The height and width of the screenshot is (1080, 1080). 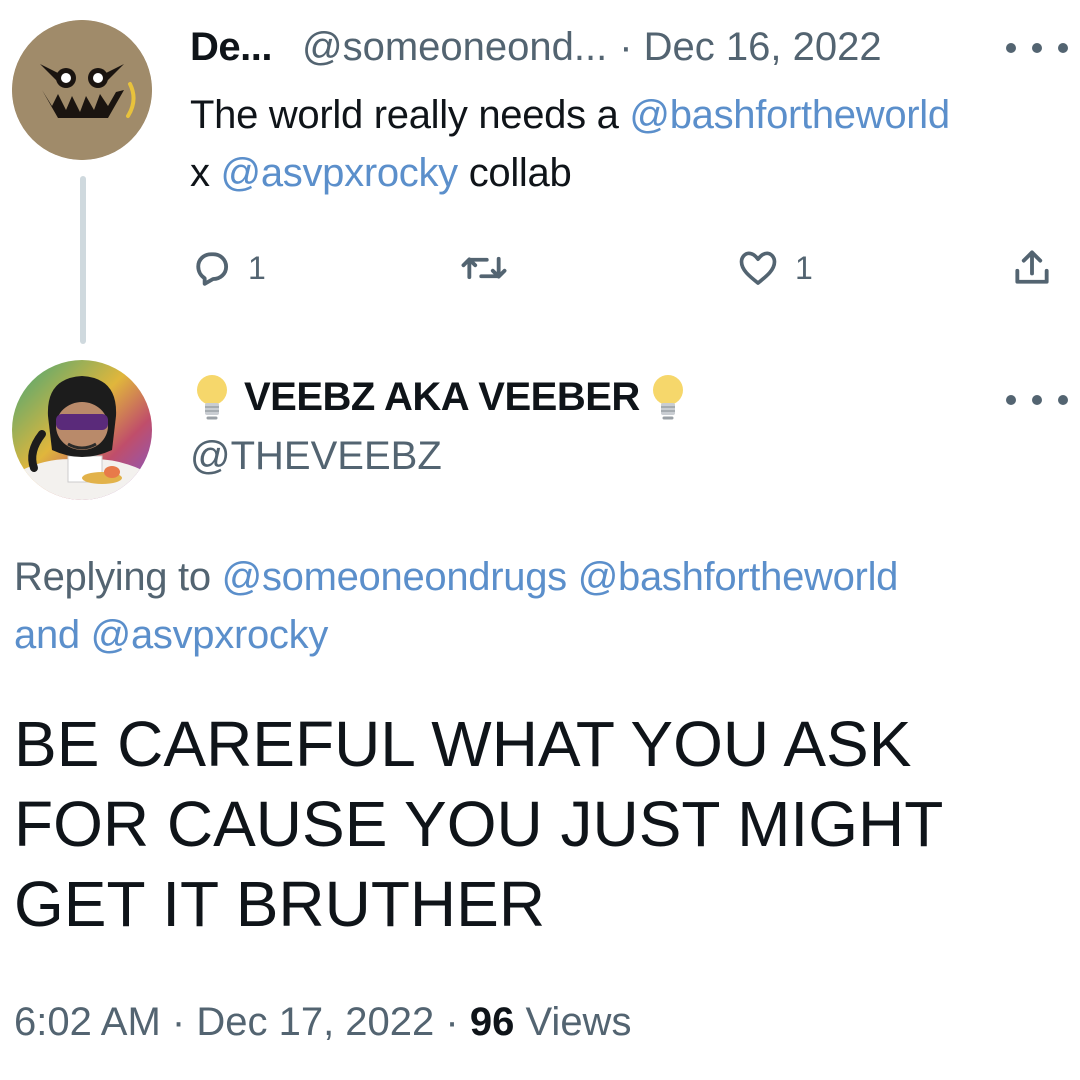 I want to click on like-icon, so click(x=758, y=268).